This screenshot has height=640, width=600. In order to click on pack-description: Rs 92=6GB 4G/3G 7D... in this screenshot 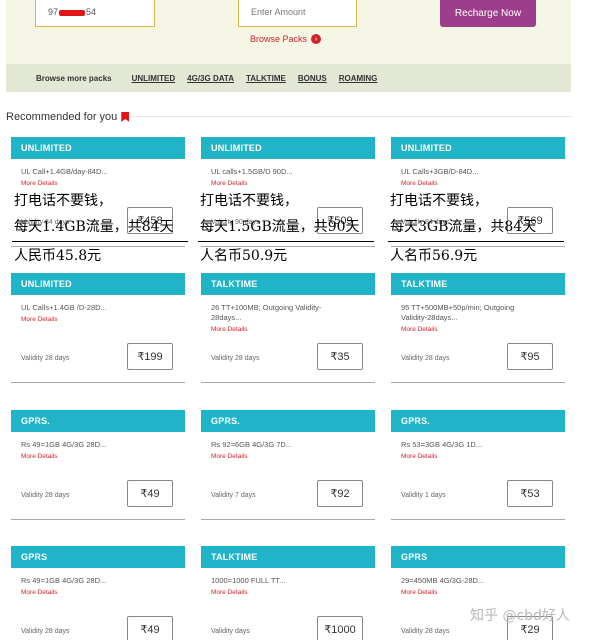, I will do `click(252, 444)`.